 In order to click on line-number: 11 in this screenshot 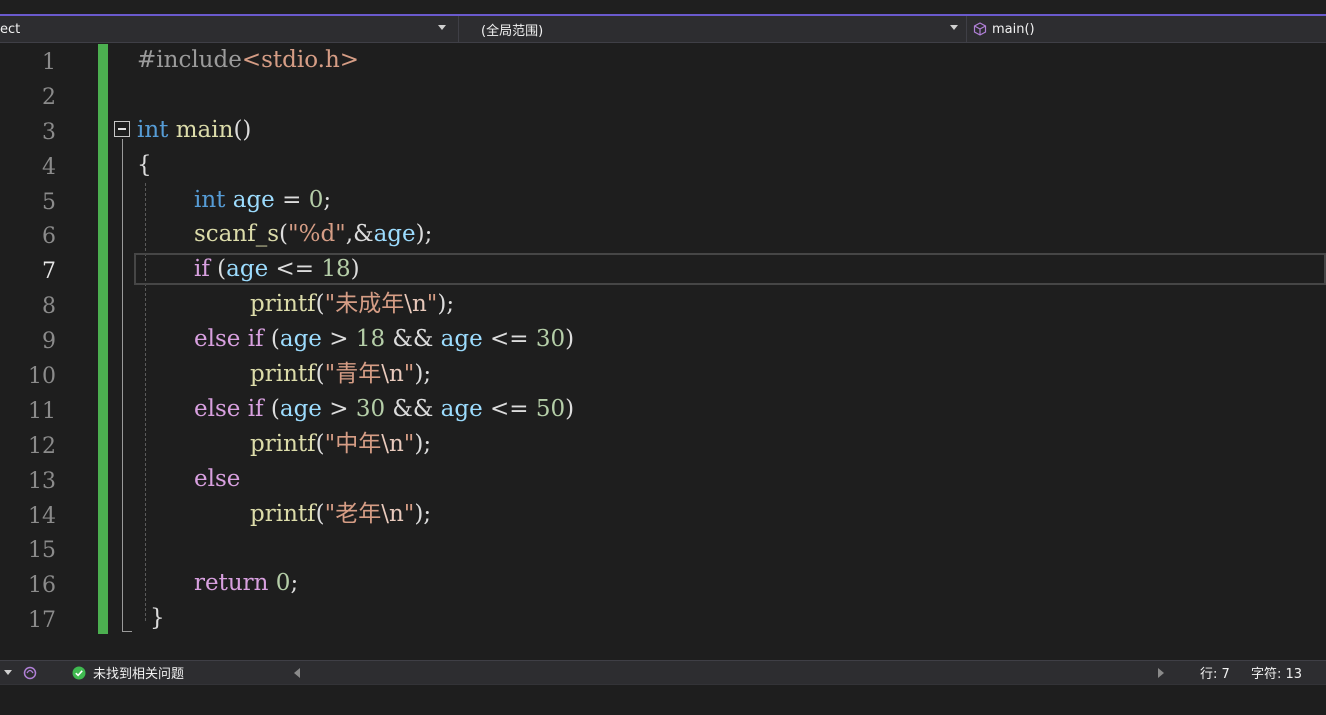, I will do `click(42, 411)`.